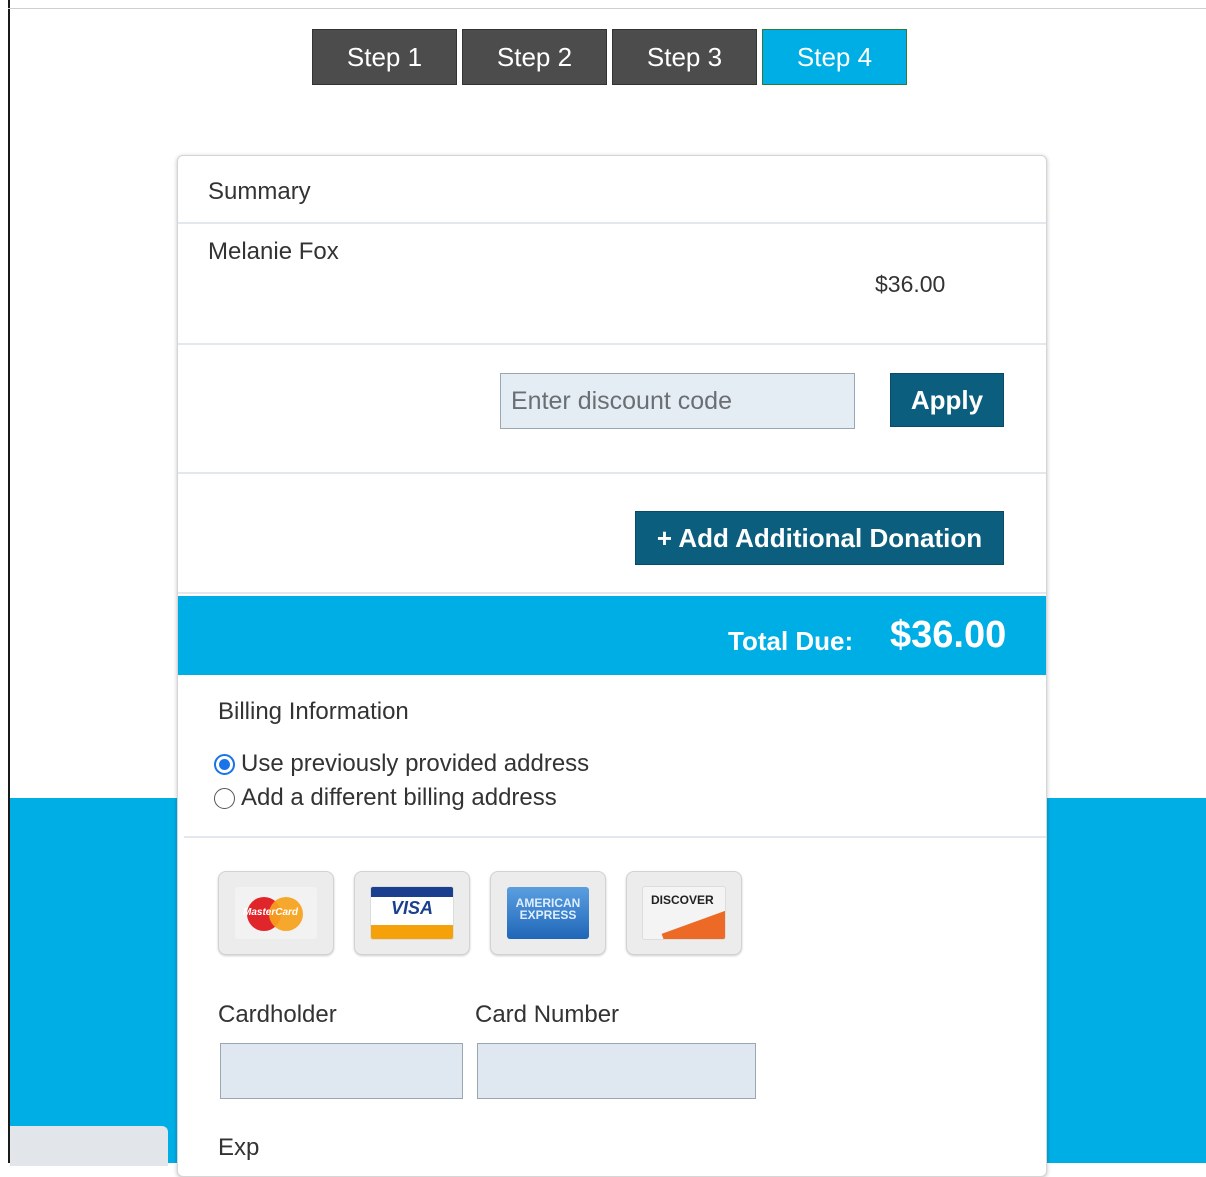 This screenshot has width=1206, height=1177. Describe the element at coordinates (947, 400) in the screenshot. I see `apply-discount-button: Apply` at that location.